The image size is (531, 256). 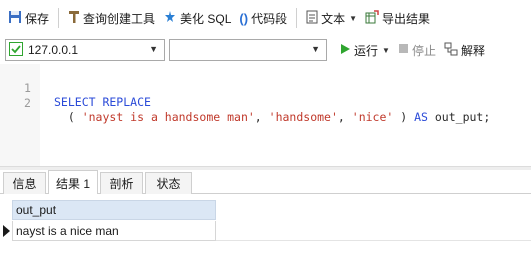 What do you see at coordinates (73, 182) in the screenshot?
I see `tab-result-1: 结果 1` at bounding box center [73, 182].